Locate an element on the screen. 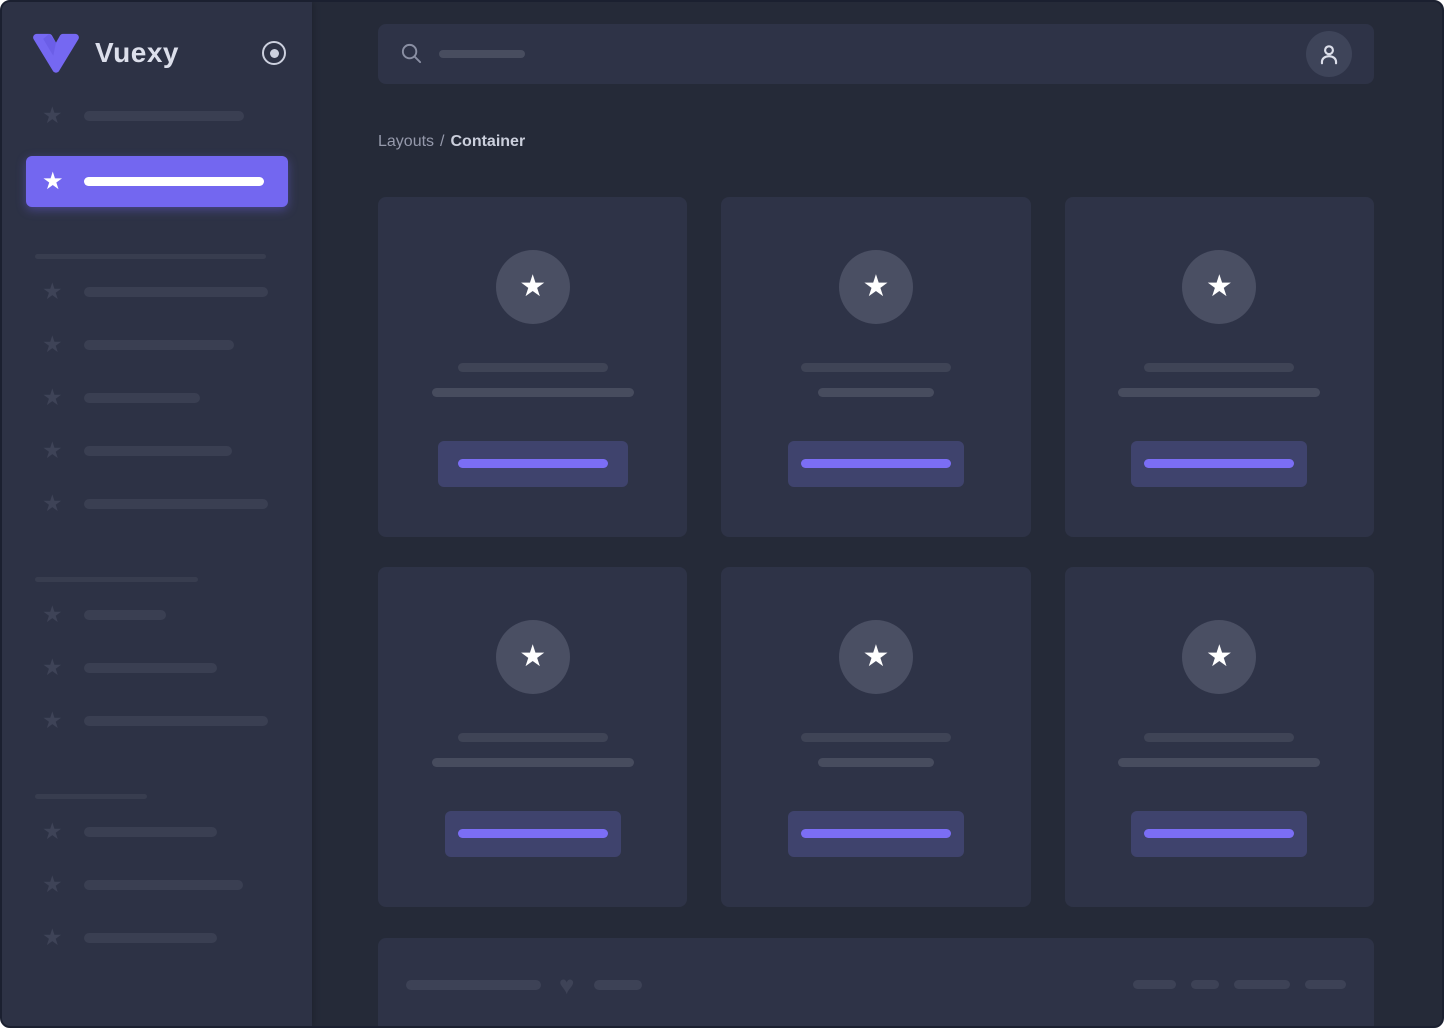  breadcrumb: Layouts / Container is located at coordinates (876, 142).